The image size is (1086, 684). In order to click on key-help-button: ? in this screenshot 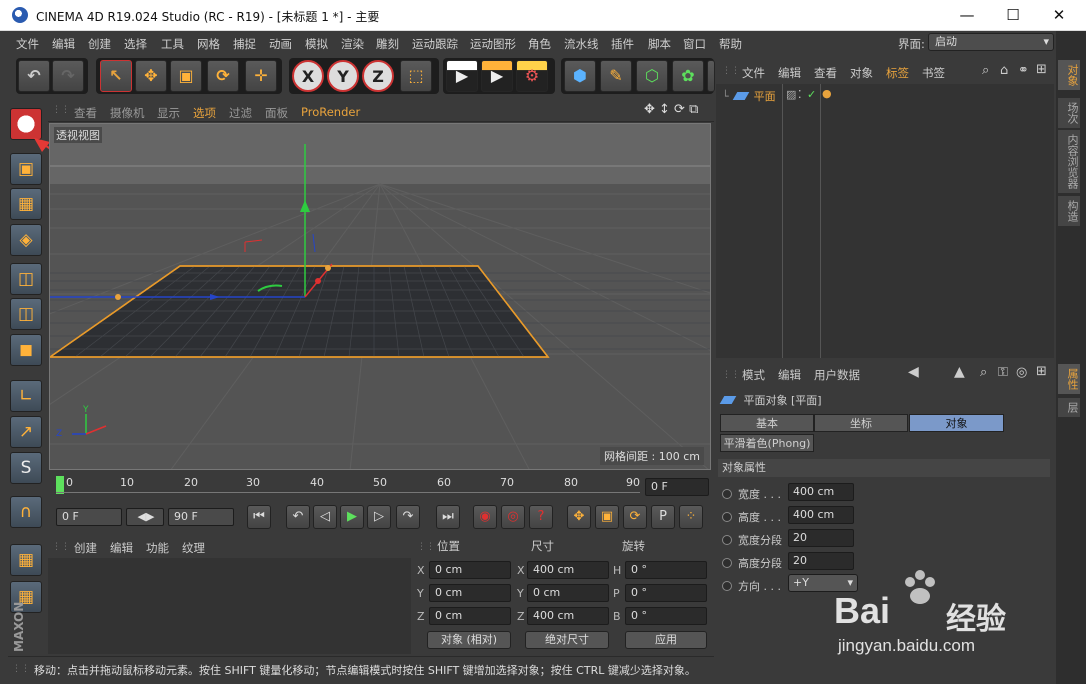, I will do `click(541, 517)`.